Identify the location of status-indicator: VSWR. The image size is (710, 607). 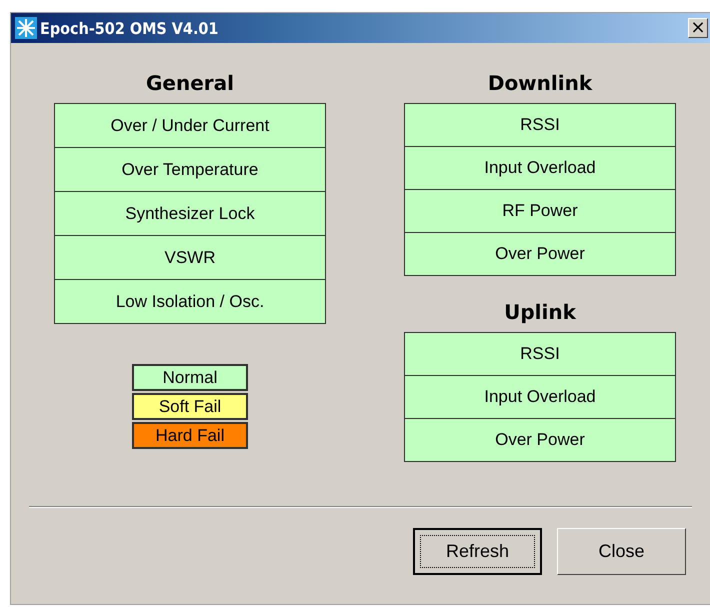
(190, 257).